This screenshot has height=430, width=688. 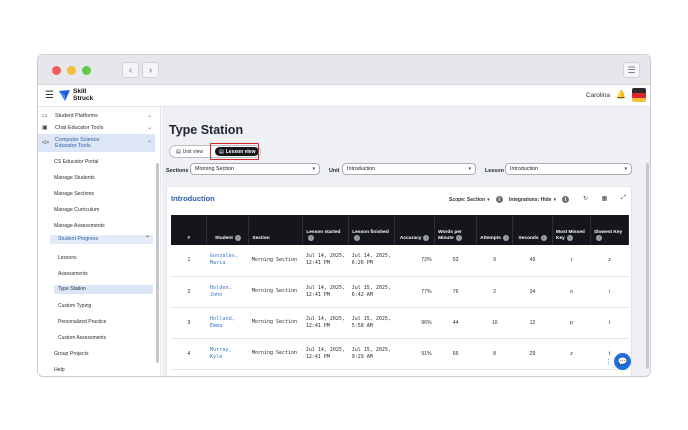 I want to click on avatar, so click(x=639, y=95).